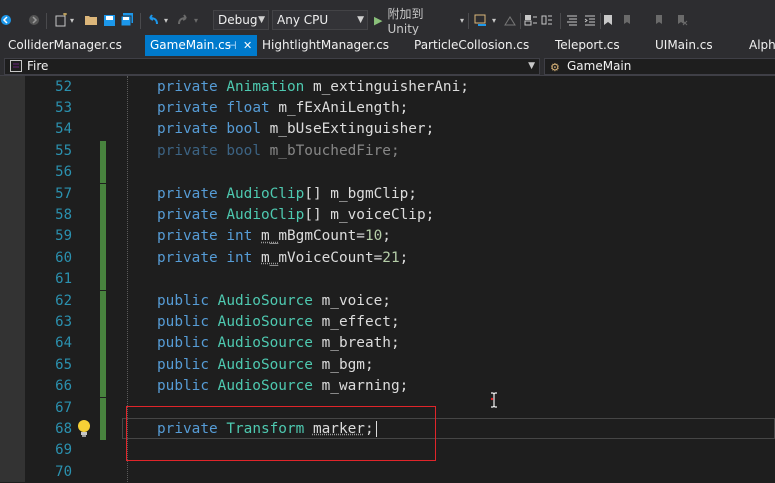 The width and height of the screenshot is (775, 483). Describe the element at coordinates (387, 151) in the screenshot. I see `code-line: 55 private bool m_bTouchedFire;` at that location.